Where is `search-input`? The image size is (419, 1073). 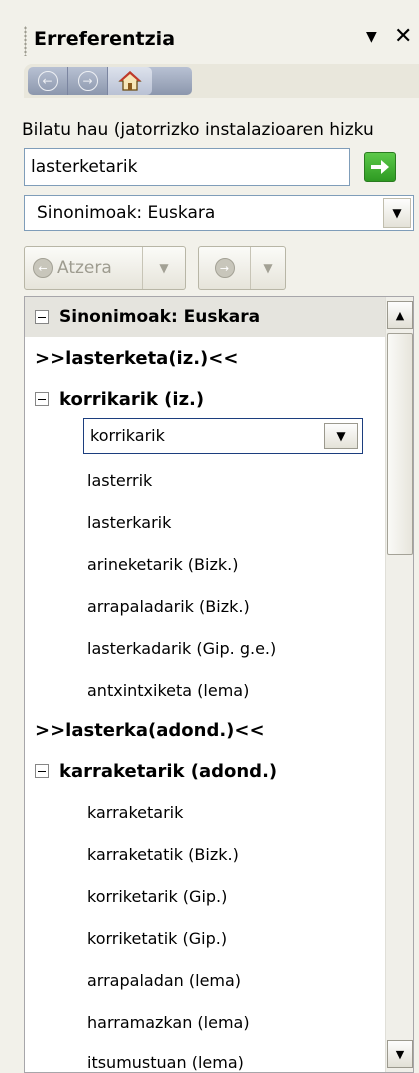
search-input is located at coordinates (187, 167).